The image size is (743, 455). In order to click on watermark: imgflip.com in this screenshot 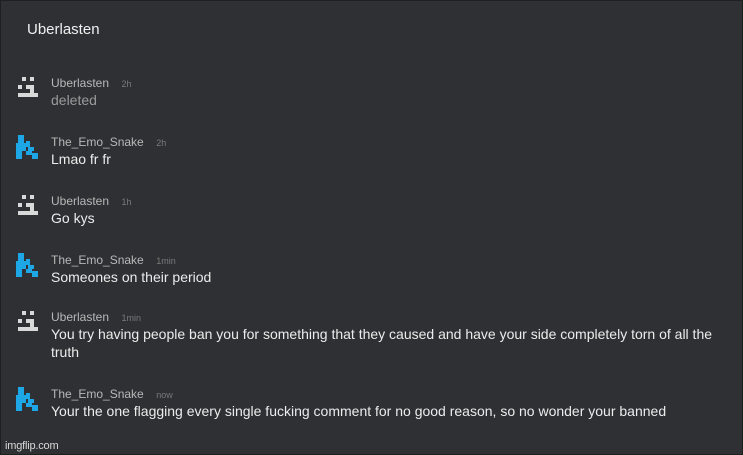, I will do `click(32, 446)`.